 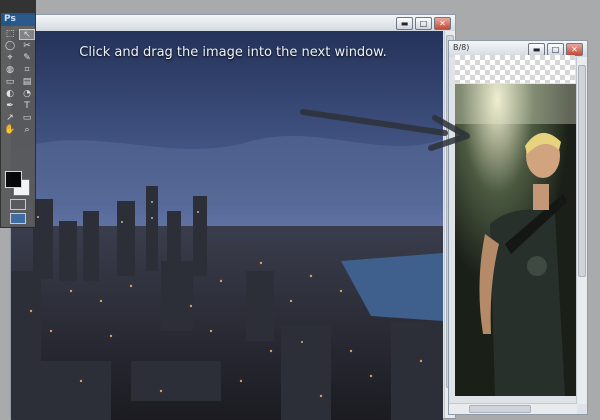 What do you see at coordinates (18, 204) in the screenshot?
I see `quick-mask-icon` at bounding box center [18, 204].